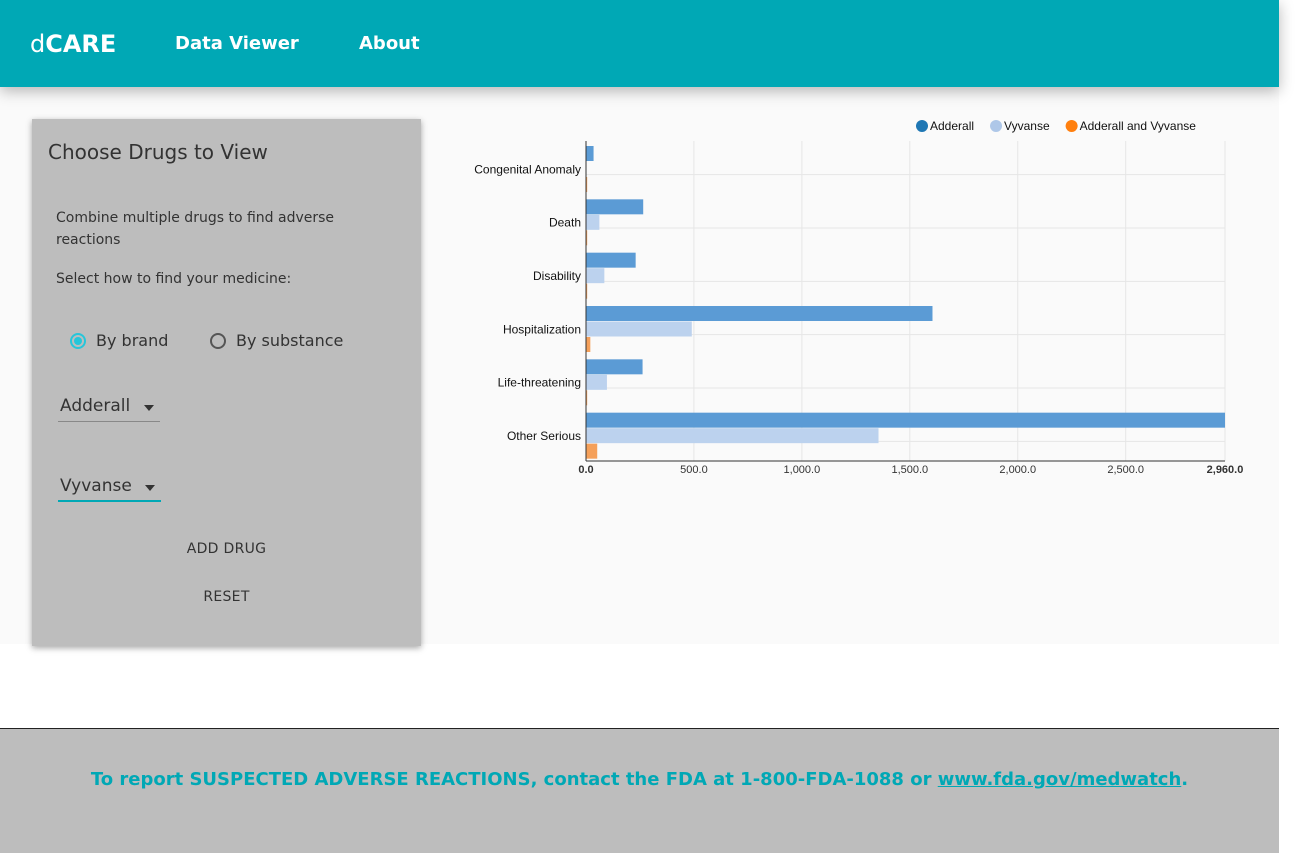  Describe the element at coordinates (565, 223) in the screenshot. I see `y-tick-label: Death` at that location.